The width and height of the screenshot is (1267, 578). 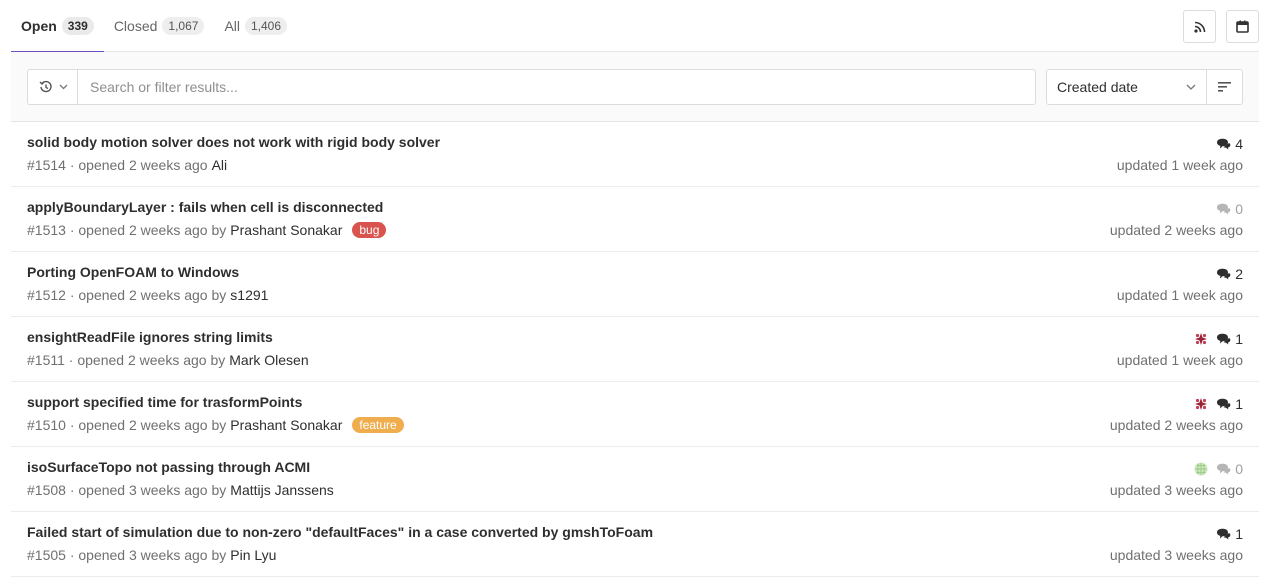 I want to click on sort-lines-icon, so click(x=1224, y=87).